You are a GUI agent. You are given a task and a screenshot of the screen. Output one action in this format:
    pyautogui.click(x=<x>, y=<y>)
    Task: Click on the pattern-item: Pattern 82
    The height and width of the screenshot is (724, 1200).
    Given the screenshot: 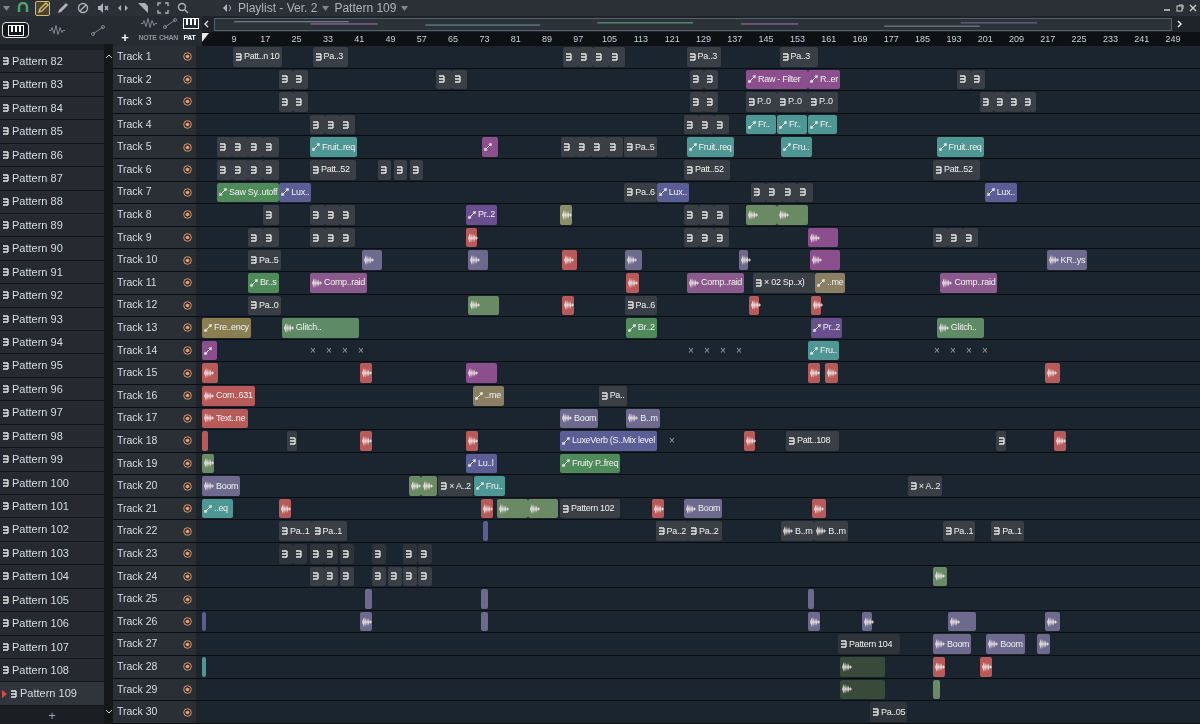 What is the action you would take?
    pyautogui.click(x=52, y=62)
    